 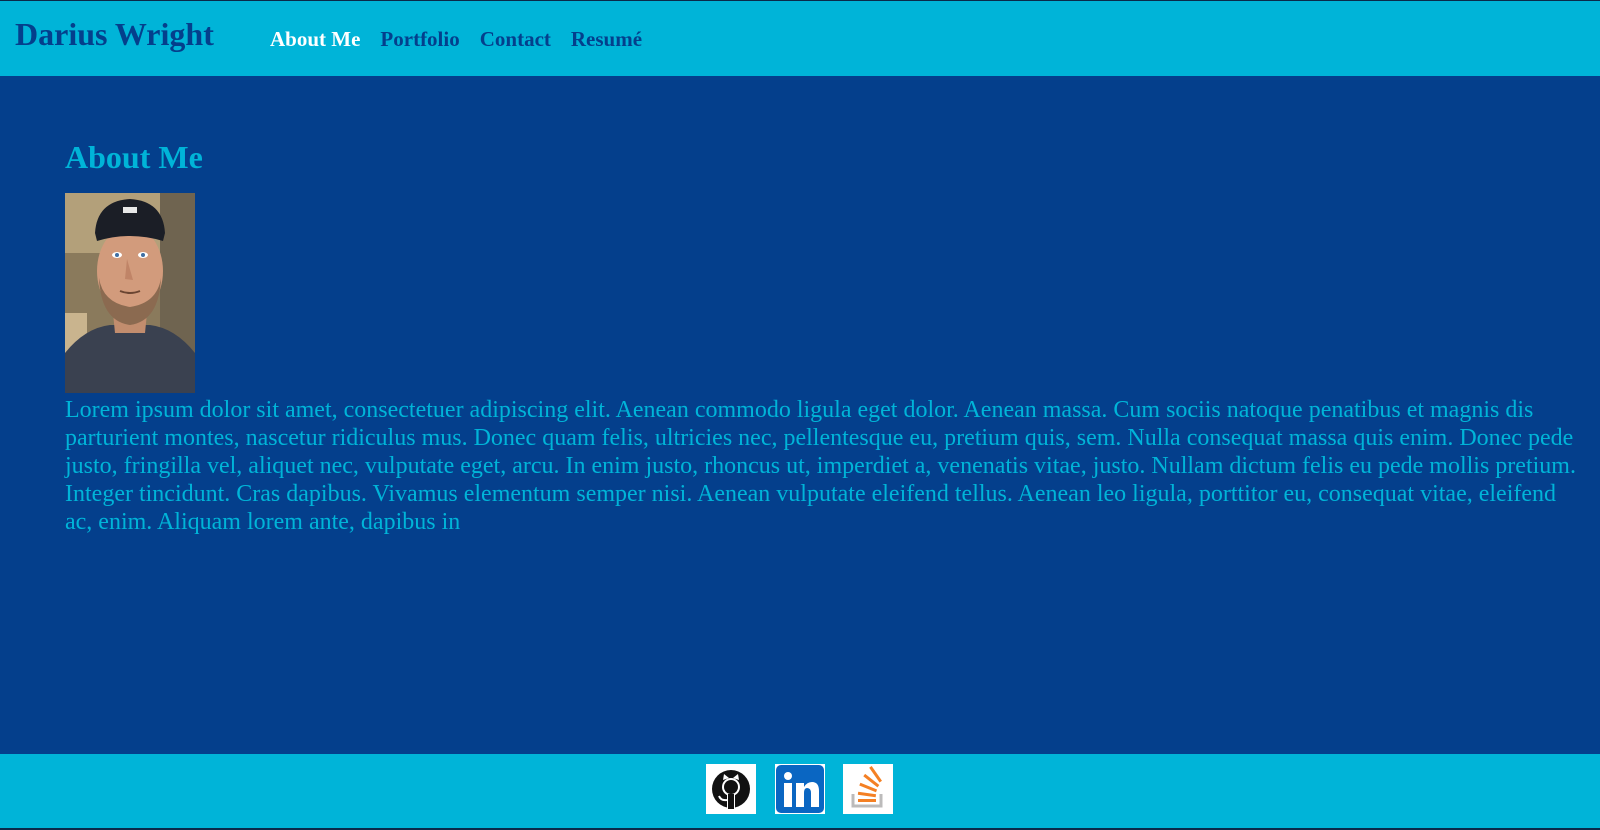 I want to click on page-title: About Me, so click(x=134, y=157).